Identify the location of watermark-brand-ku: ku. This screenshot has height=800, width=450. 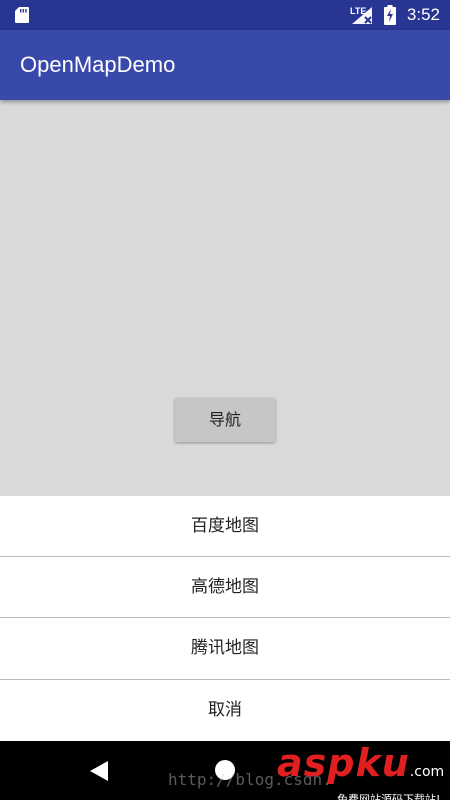
(382, 763).